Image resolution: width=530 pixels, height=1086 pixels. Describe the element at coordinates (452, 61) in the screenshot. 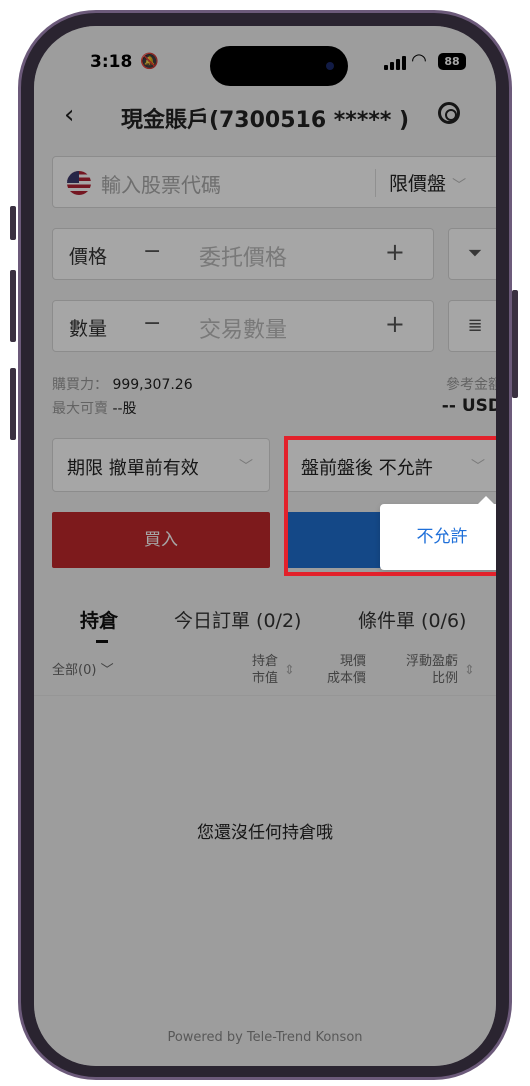

I see `battery-icon: 88` at that location.